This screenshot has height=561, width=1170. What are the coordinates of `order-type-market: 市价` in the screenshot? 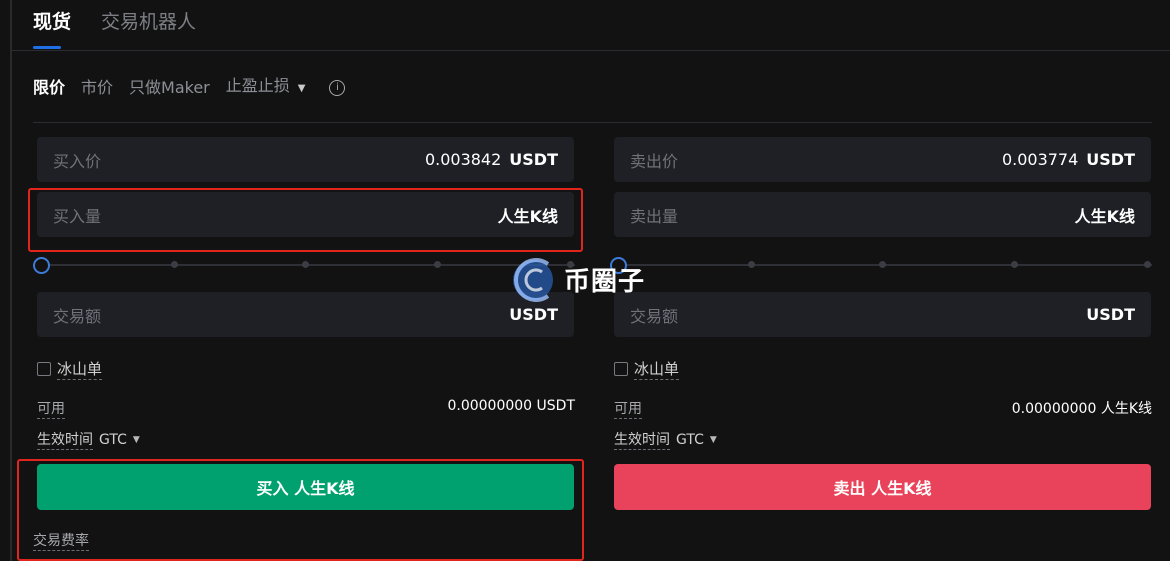 It's located at (97, 88).